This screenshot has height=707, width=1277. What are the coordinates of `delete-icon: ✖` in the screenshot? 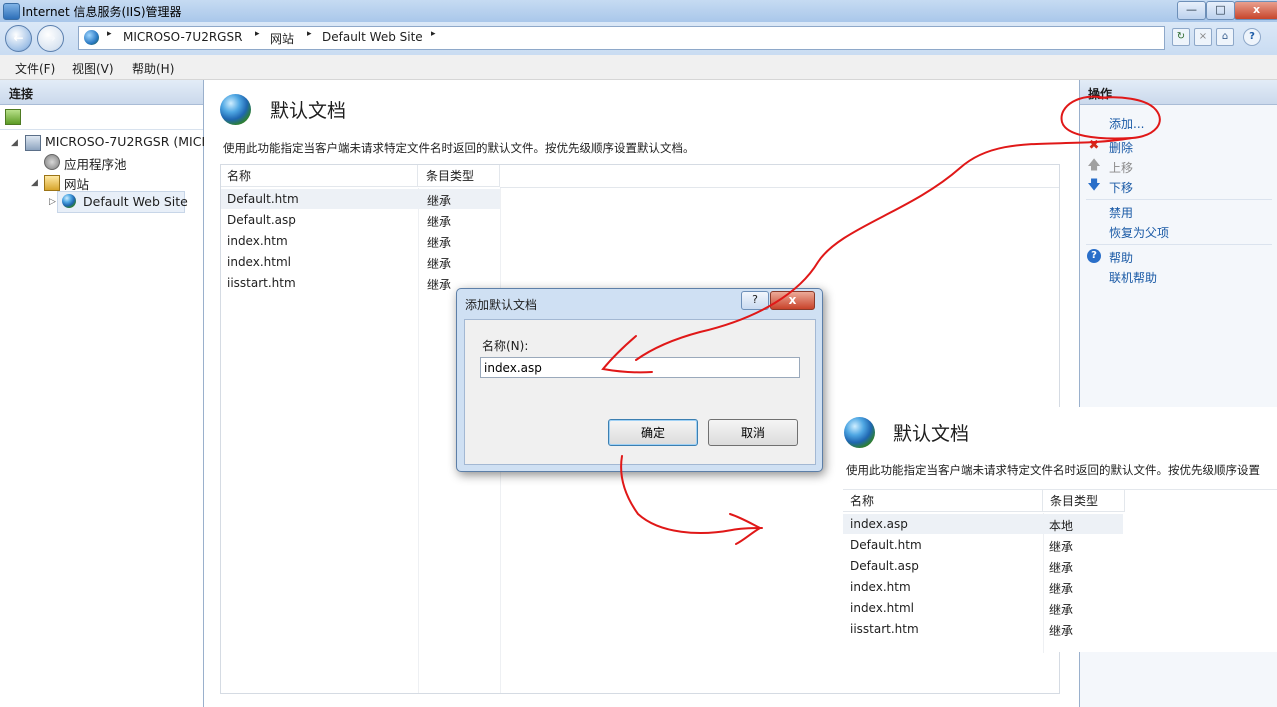 It's located at (1094, 145).